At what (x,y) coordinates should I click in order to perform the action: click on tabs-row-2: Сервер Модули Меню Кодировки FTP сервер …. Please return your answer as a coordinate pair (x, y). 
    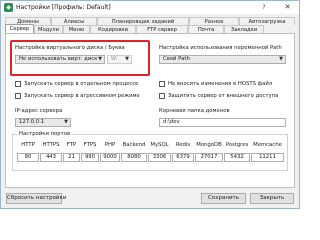
    Looking at the image, I should click on (150, 29).